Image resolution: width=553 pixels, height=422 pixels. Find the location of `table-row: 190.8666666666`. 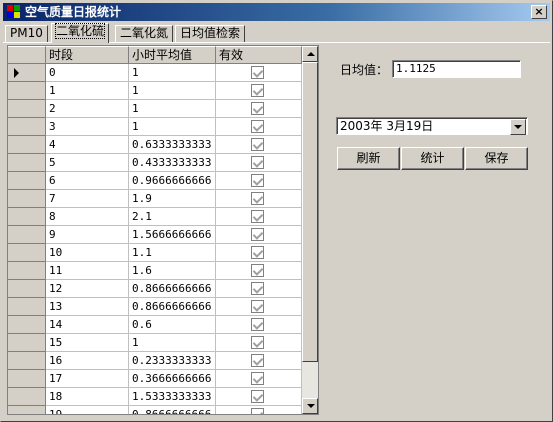

table-row: 190.8666666666 is located at coordinates (155, 410).